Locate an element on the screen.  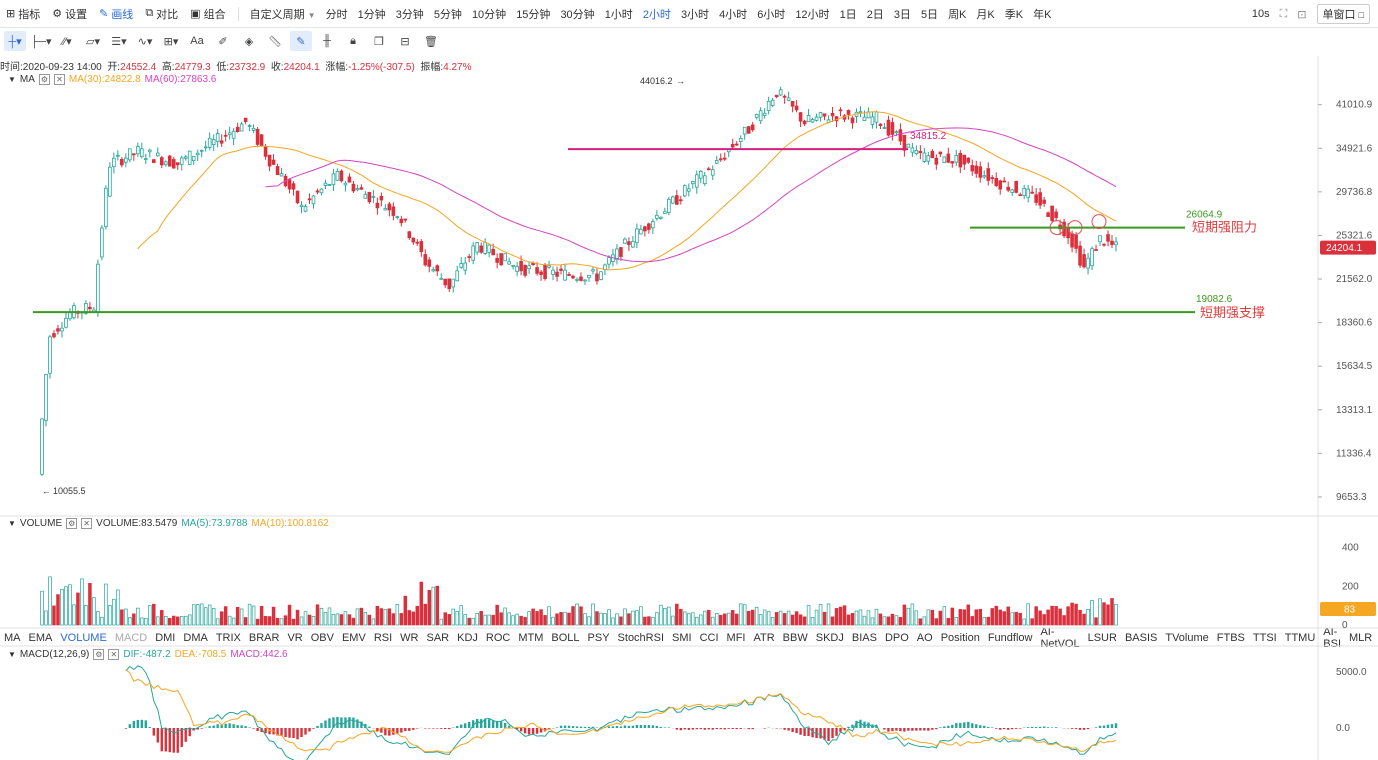
custom-period-dropdown: 自定义周期 ▼ is located at coordinates (283, 14).